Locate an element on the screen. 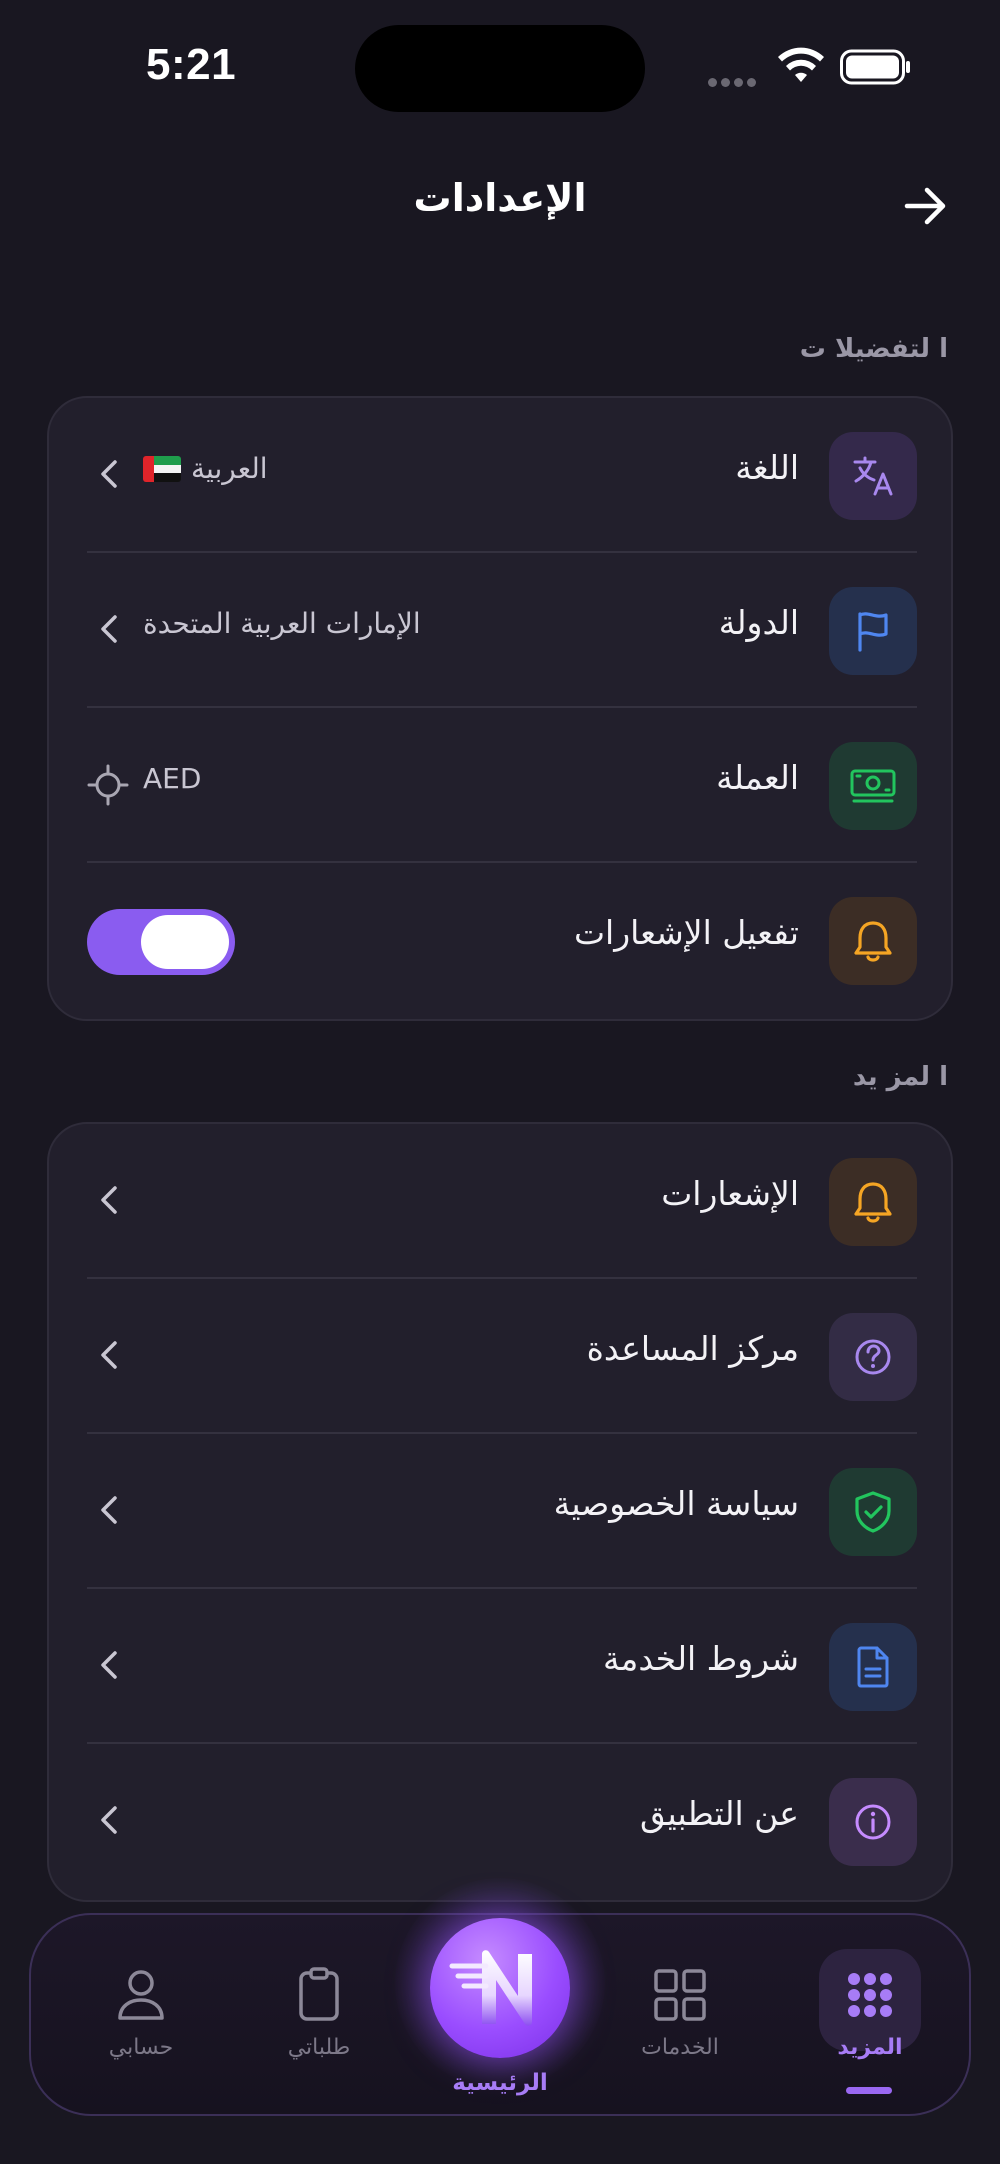 This screenshot has width=1000, height=2164. flag-icon is located at coordinates (873, 631).